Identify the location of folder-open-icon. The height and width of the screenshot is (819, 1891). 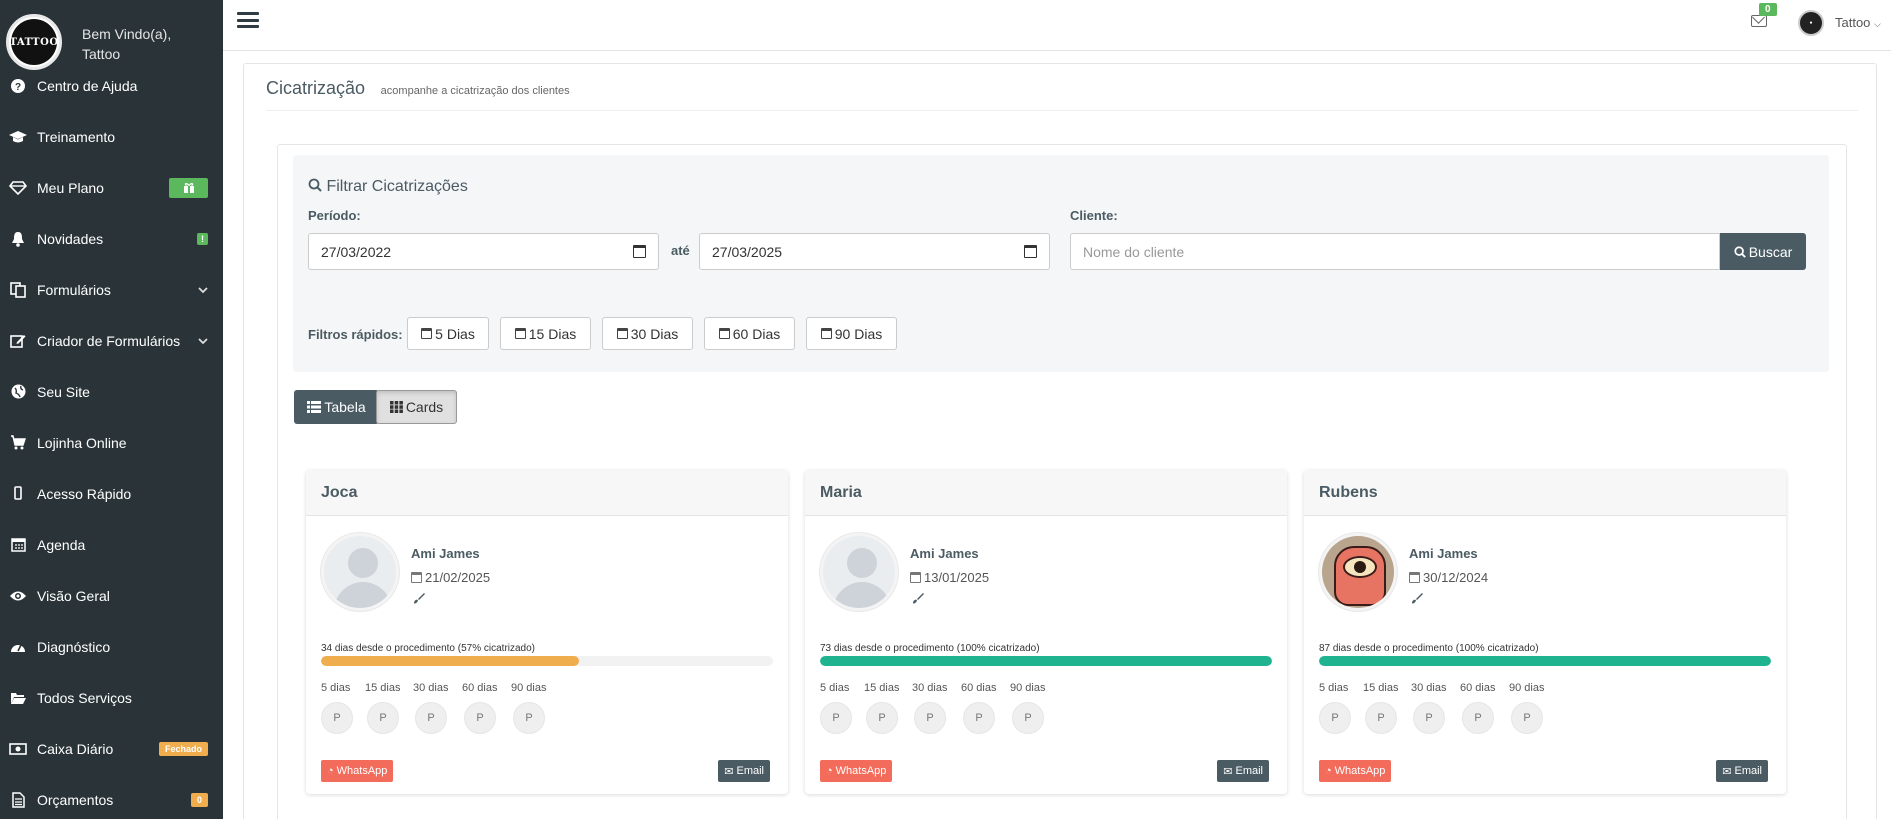
(18, 698).